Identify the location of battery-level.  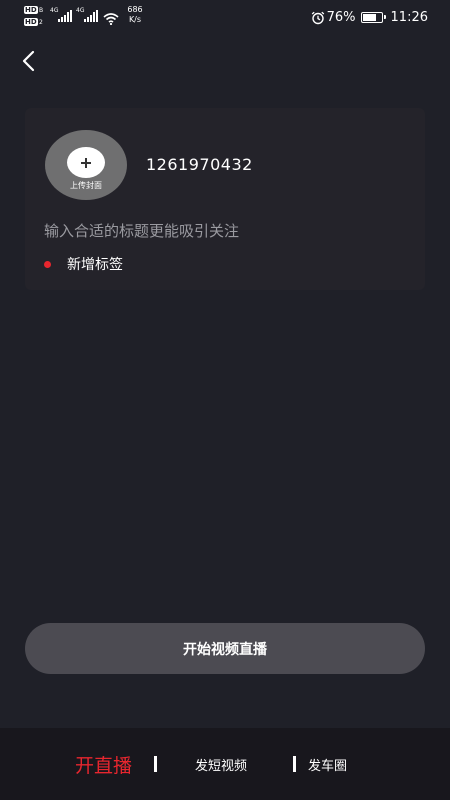
(369, 17).